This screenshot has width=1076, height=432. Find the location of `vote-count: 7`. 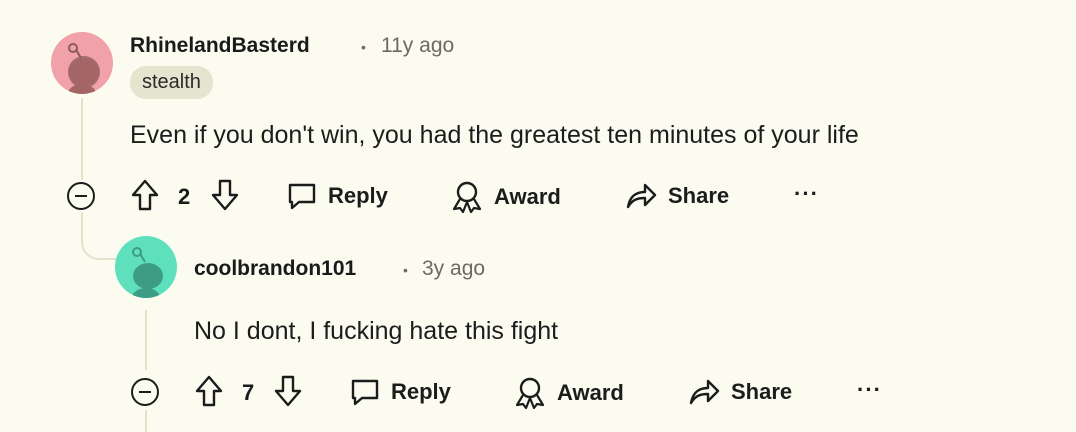

vote-count: 7 is located at coordinates (248, 392).